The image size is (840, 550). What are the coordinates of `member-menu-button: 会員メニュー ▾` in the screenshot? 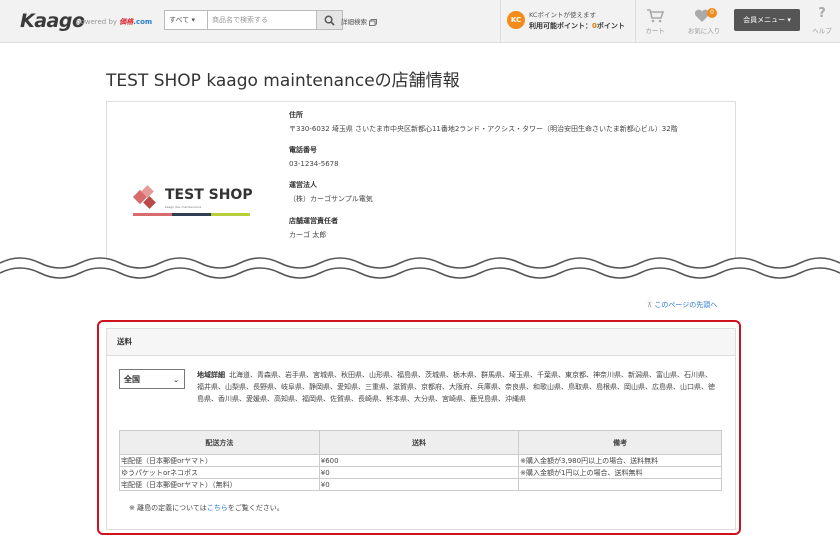 It's located at (767, 20).